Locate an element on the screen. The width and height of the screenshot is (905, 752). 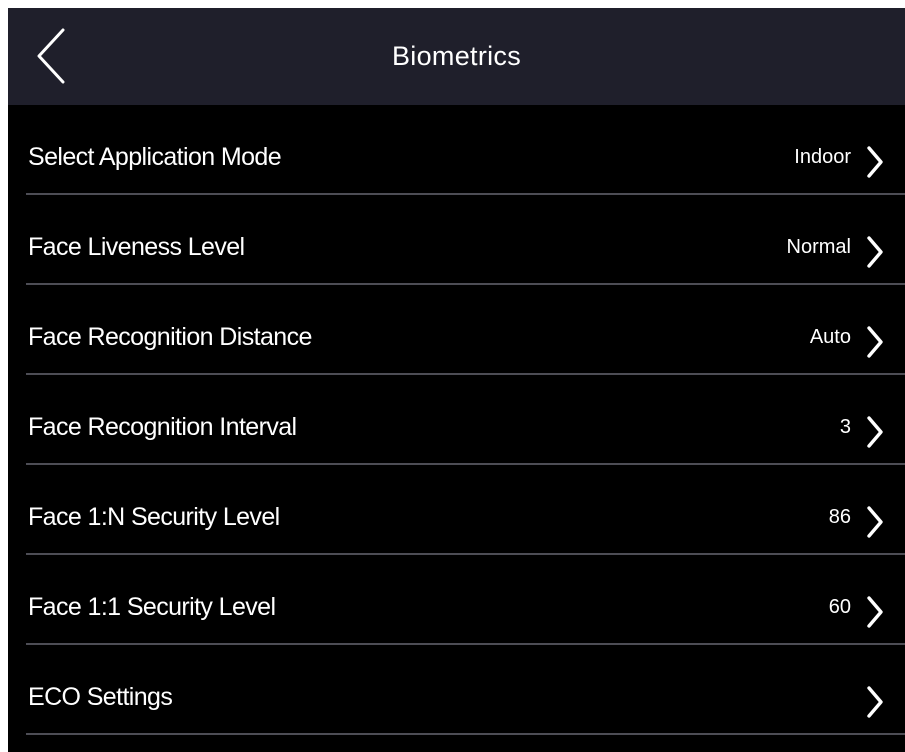
page-title: Biometrics is located at coordinates (456, 56).